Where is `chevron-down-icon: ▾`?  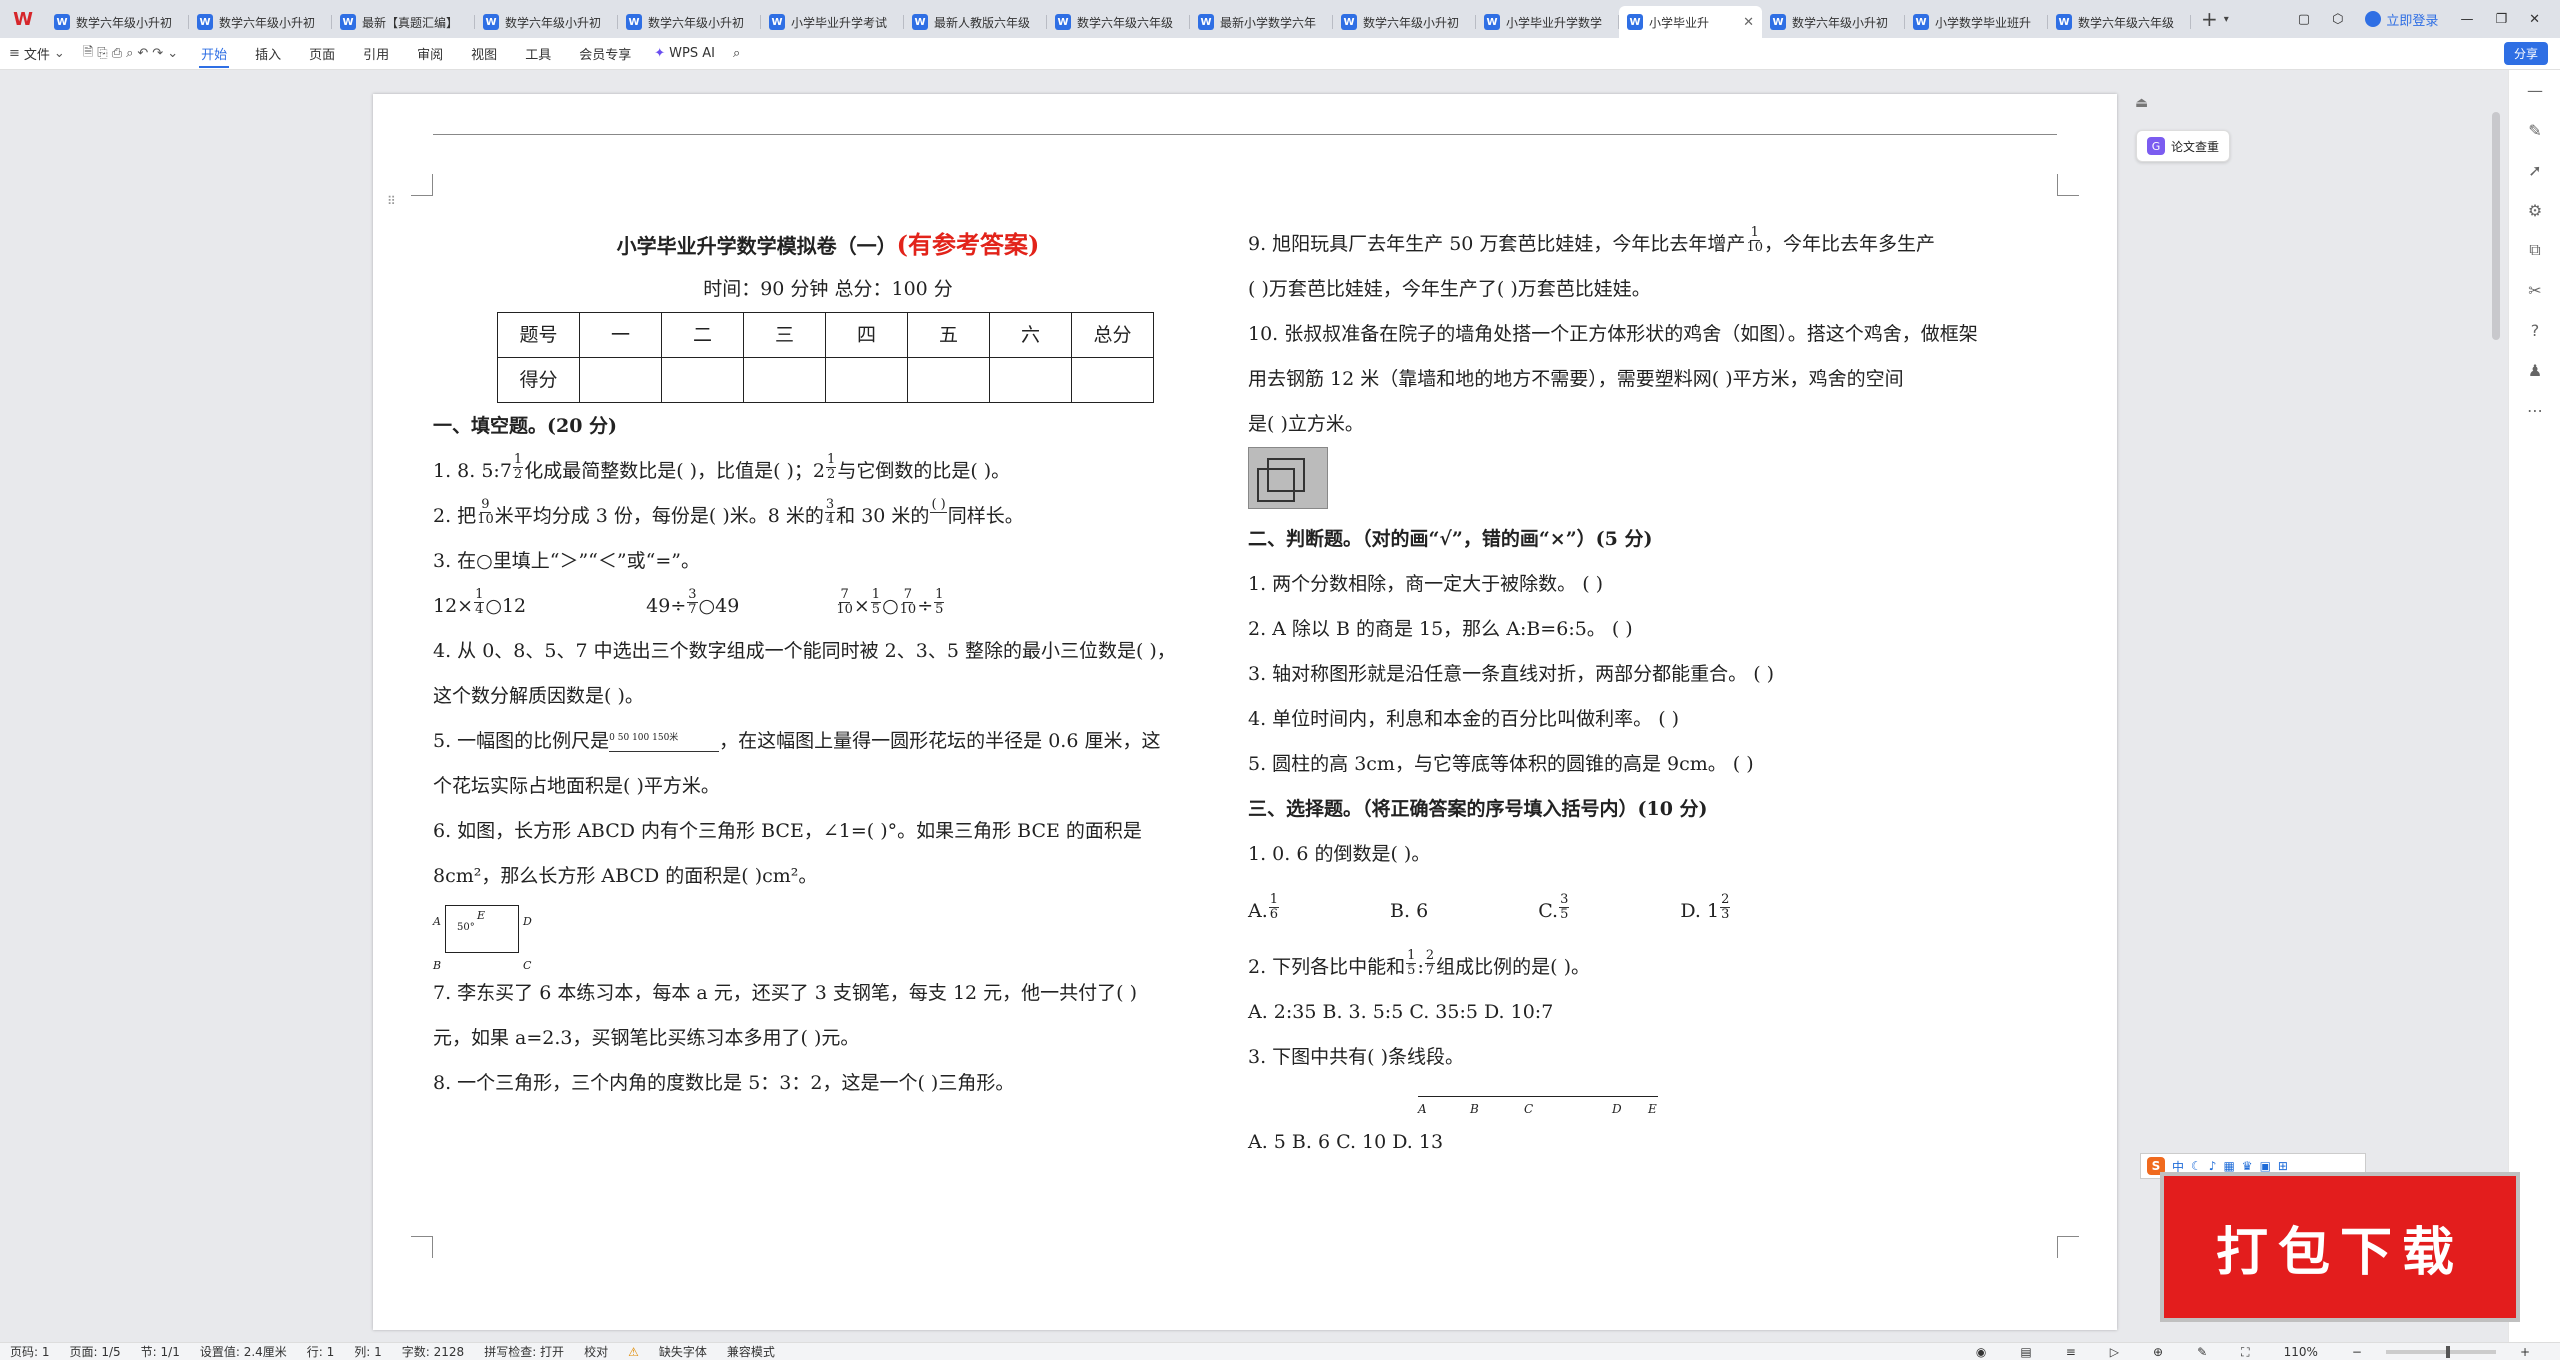
chevron-down-icon: ▾ is located at coordinates (2226, 19).